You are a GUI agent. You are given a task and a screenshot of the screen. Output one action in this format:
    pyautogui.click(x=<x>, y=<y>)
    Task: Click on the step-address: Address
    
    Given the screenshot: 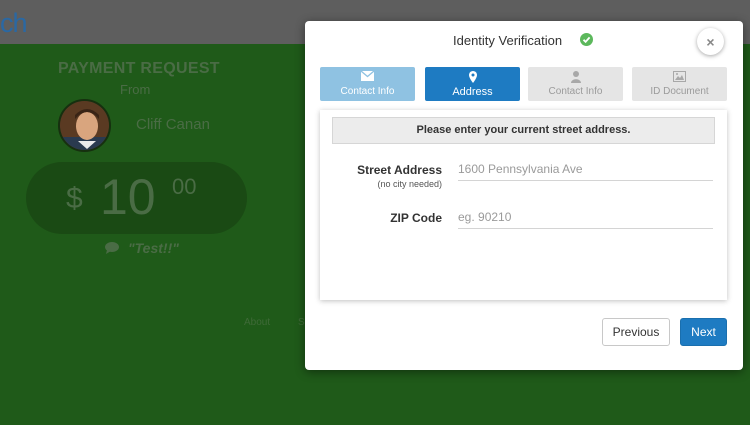 What is the action you would take?
    pyautogui.click(x=472, y=84)
    